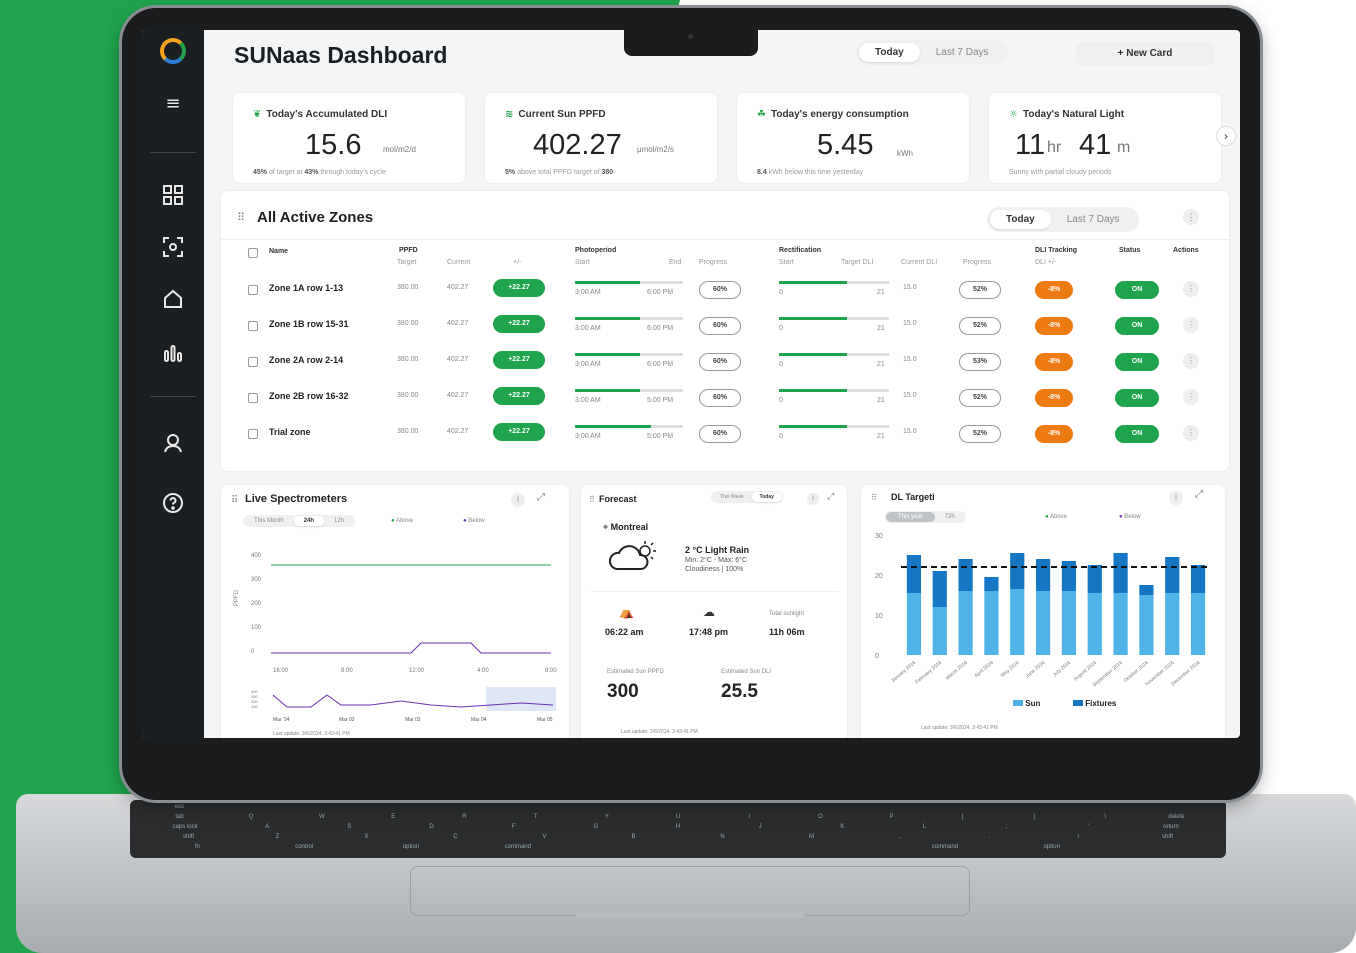 This screenshot has width=1356, height=953. What do you see at coordinates (173, 396) in the screenshot?
I see `sidebar-divider` at bounding box center [173, 396].